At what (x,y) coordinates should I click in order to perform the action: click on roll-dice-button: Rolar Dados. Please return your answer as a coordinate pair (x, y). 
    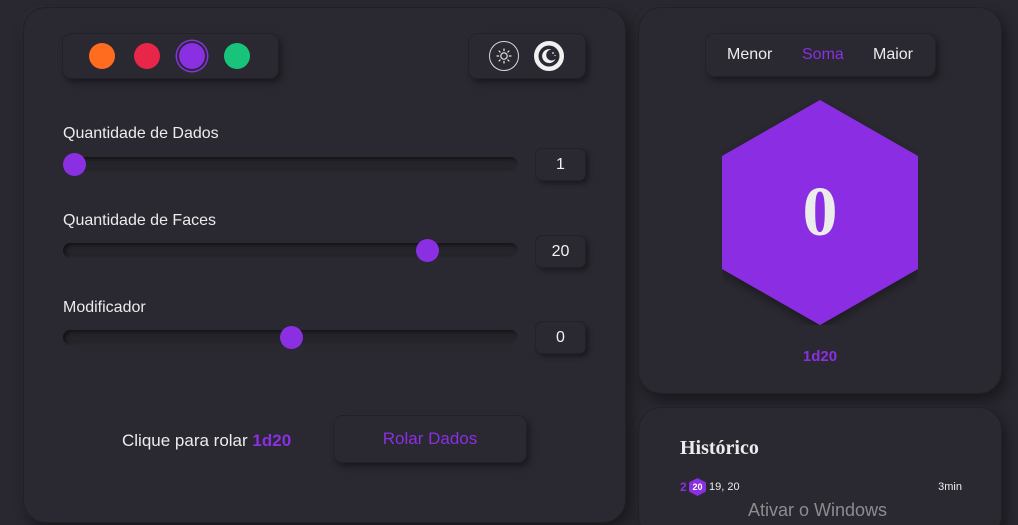
    Looking at the image, I should click on (430, 439).